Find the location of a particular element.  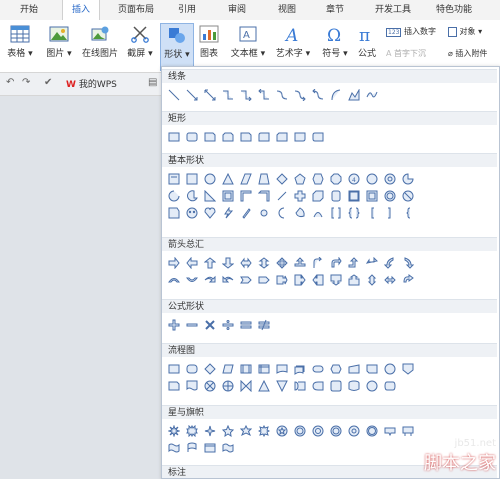

attachment-button: ⌀ 插入附件 is located at coordinates (467, 53).